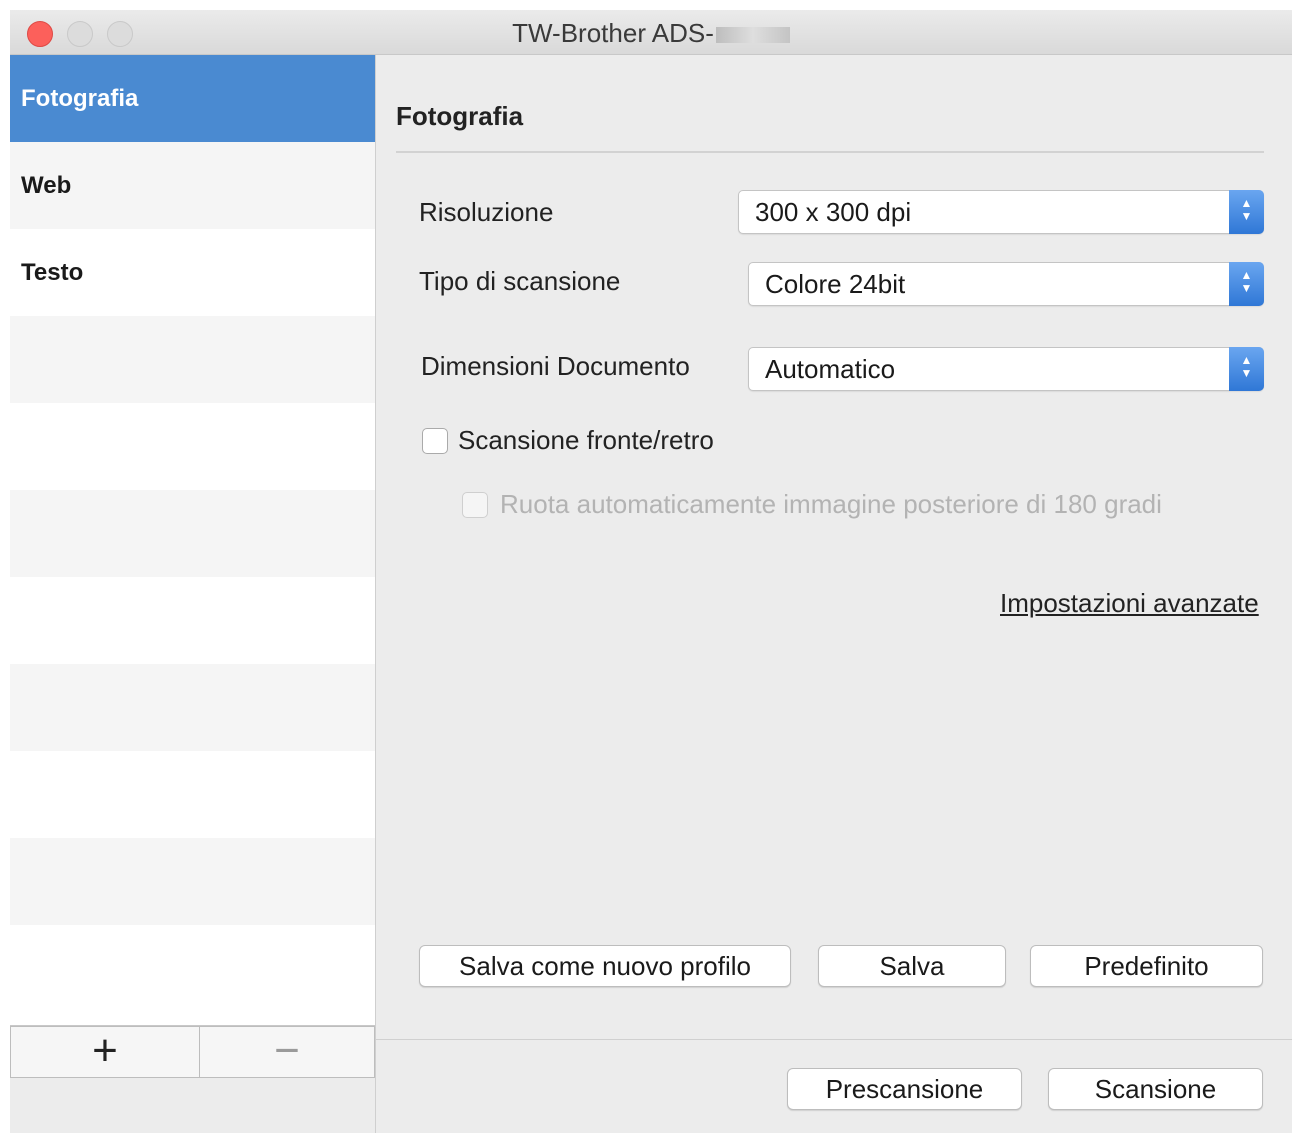  Describe the element at coordinates (1006, 284) in the screenshot. I see `scan-type-select: Colore 24bit ▲ ▼` at that location.